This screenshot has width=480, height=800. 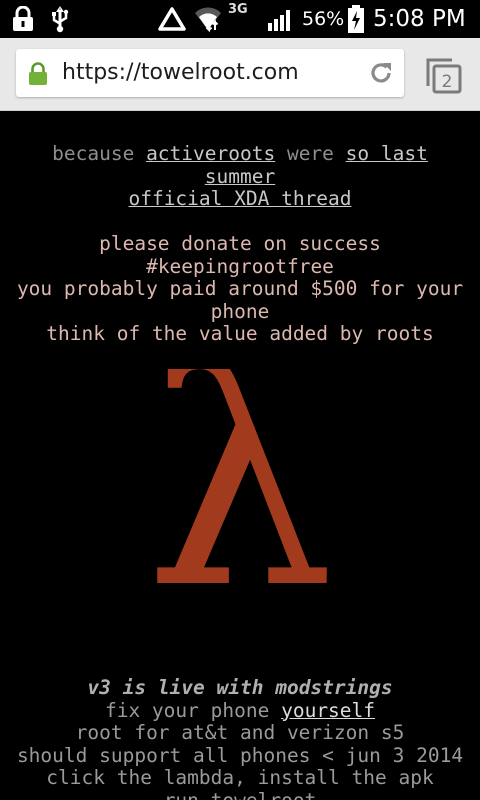 I want to click on intro-line-1: because activeroots were so last, so click(x=240, y=154).